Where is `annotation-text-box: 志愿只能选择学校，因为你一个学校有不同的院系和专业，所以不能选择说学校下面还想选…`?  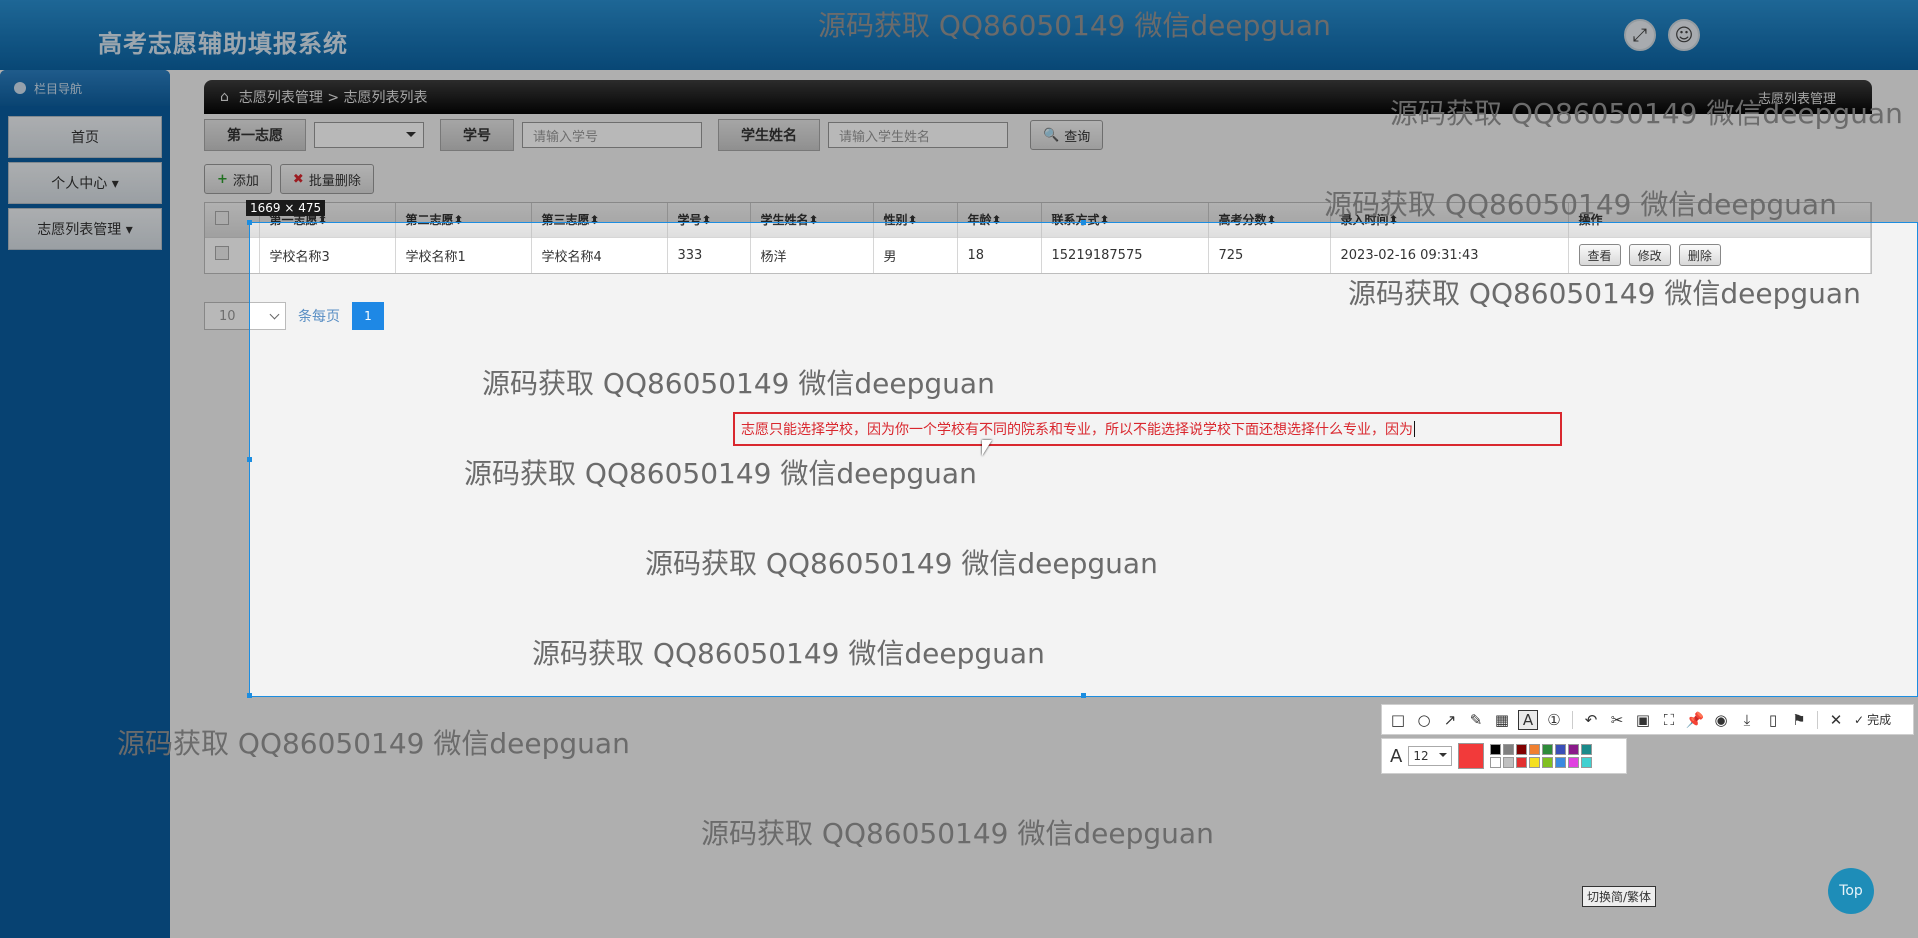 annotation-text-box: 志愿只能选择学校，因为你一个学校有不同的院系和专业，所以不能选择说学校下面还想选… is located at coordinates (1147, 429).